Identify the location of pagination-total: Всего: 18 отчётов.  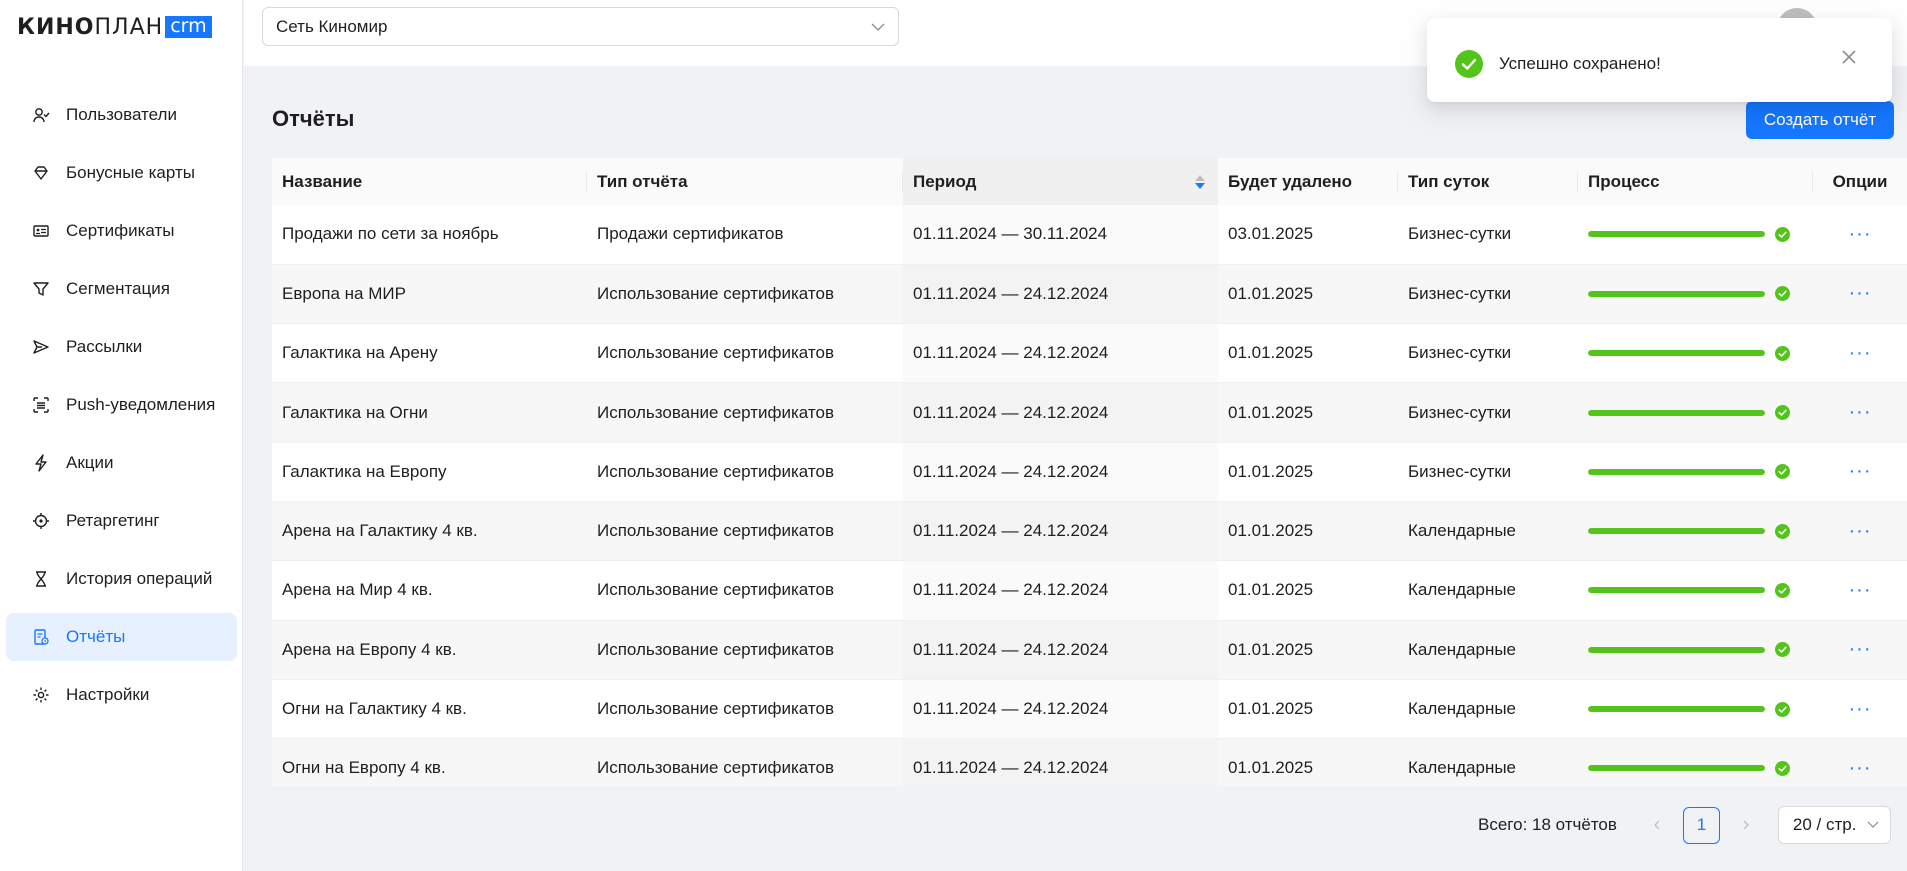
(1547, 824).